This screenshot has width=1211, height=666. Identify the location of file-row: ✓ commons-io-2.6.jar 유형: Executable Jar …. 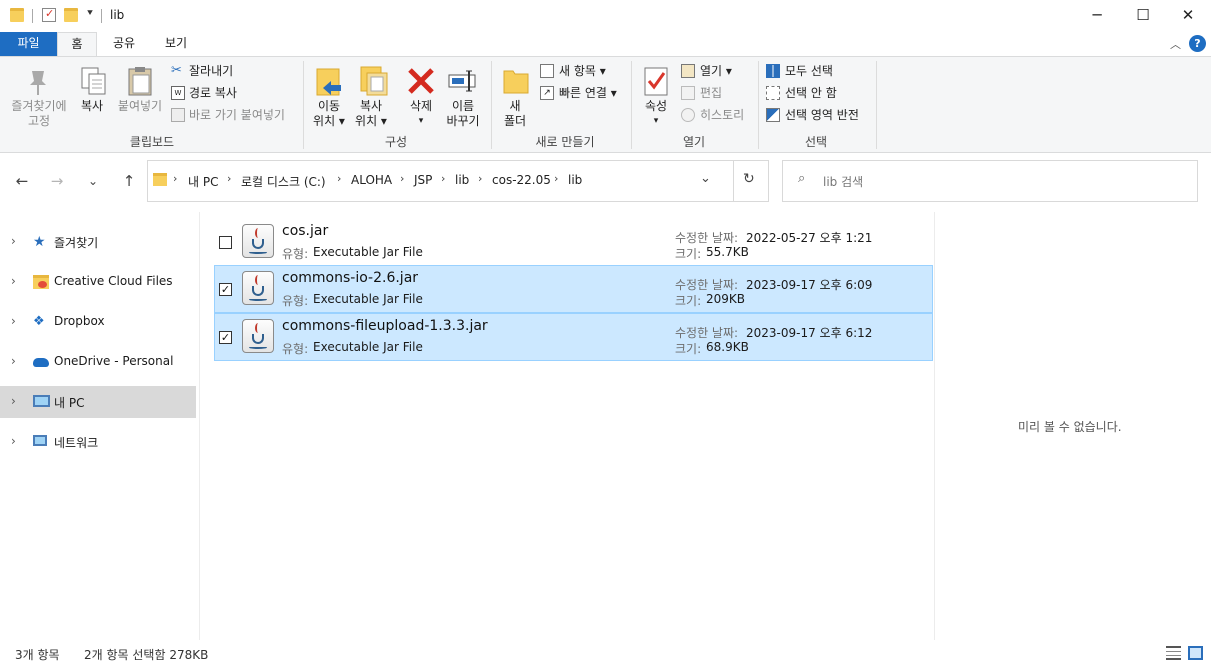
(573, 289).